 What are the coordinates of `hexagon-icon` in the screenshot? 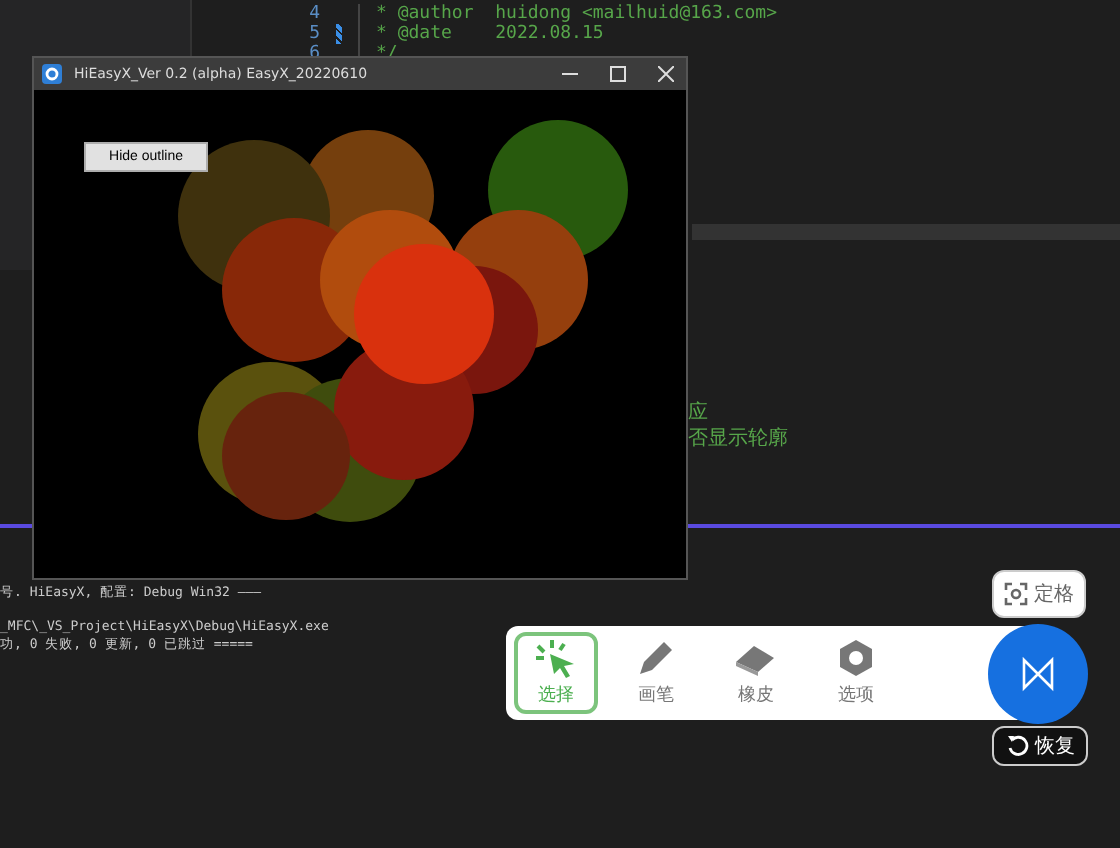 It's located at (856, 658).